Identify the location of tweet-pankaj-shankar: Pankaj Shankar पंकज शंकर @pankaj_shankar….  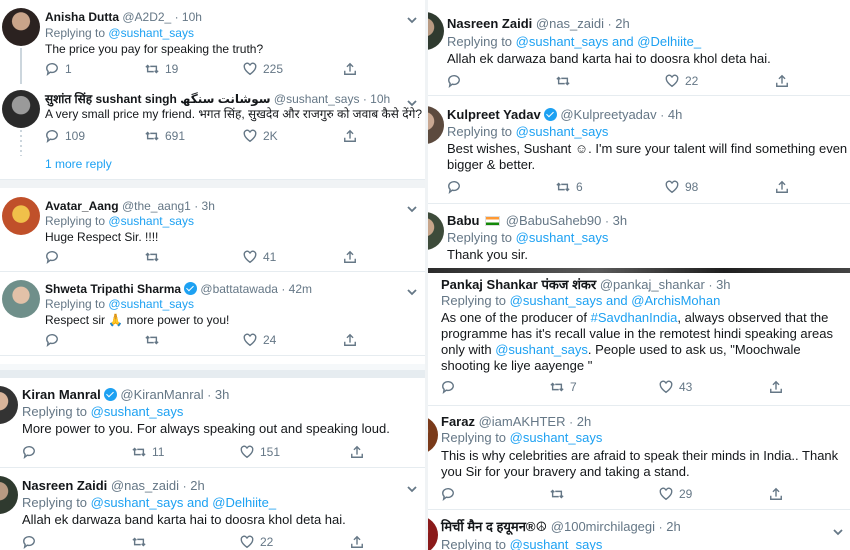
(639, 339).